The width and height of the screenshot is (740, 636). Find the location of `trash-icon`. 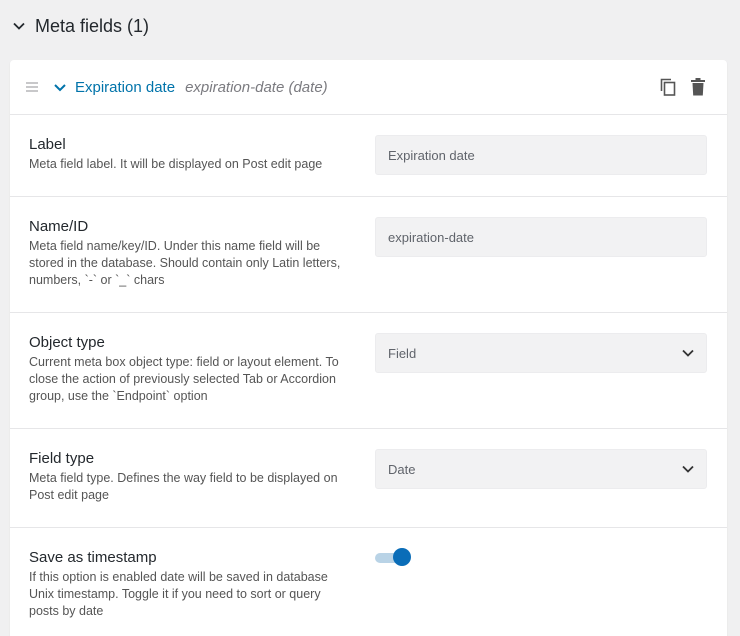

trash-icon is located at coordinates (698, 87).